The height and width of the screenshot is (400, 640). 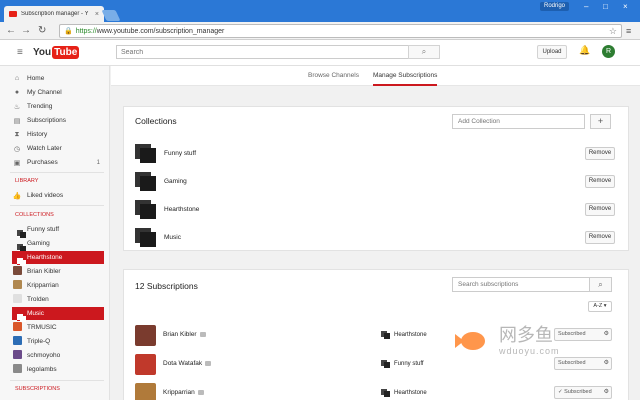 What do you see at coordinates (86, 31) in the screenshot?
I see `url-scheme: https://` at bounding box center [86, 31].